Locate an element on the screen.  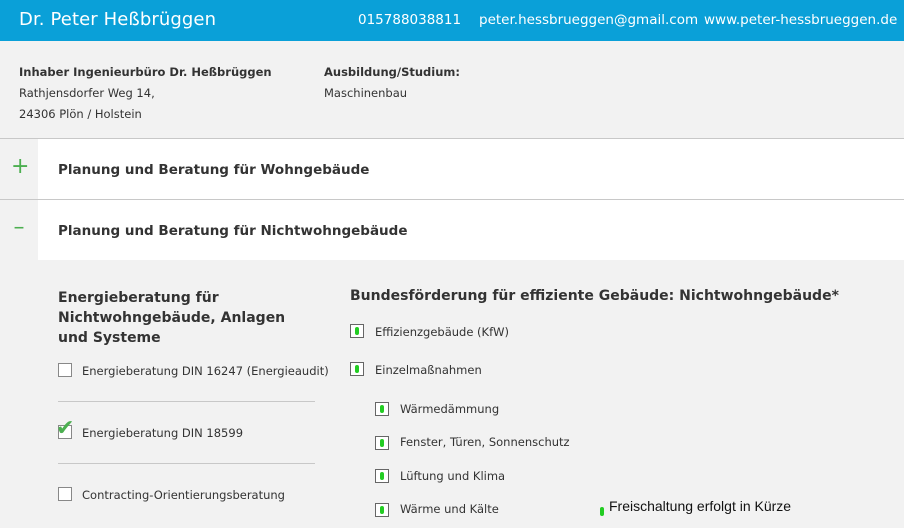
funding-item-label: Lüftung und Klima is located at coordinates (453, 476).